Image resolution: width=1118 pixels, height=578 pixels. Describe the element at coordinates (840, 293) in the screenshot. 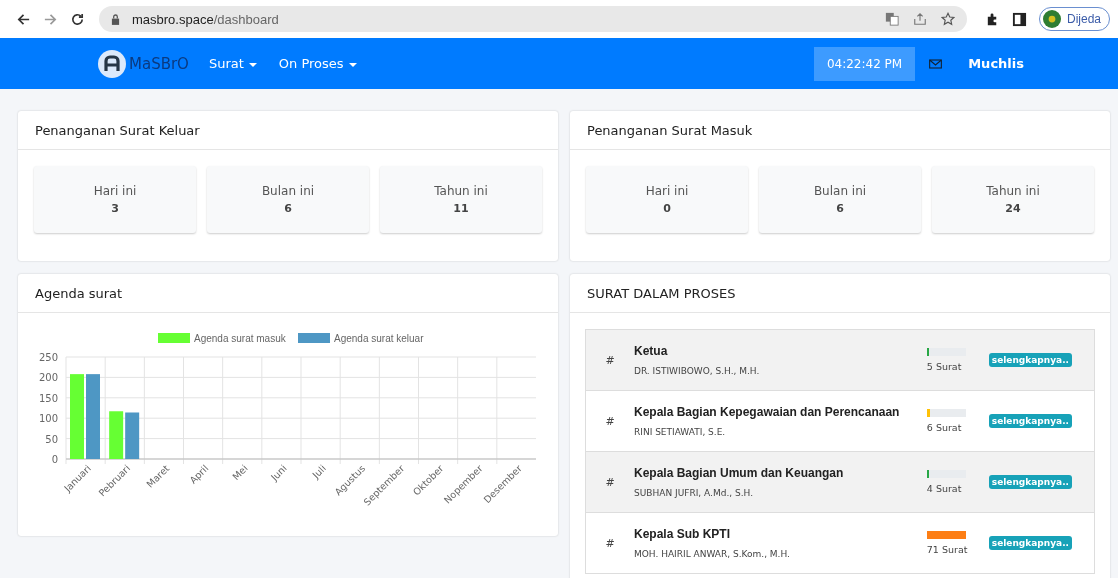

I see `card-title: SURAT DALAM PROSES` at that location.